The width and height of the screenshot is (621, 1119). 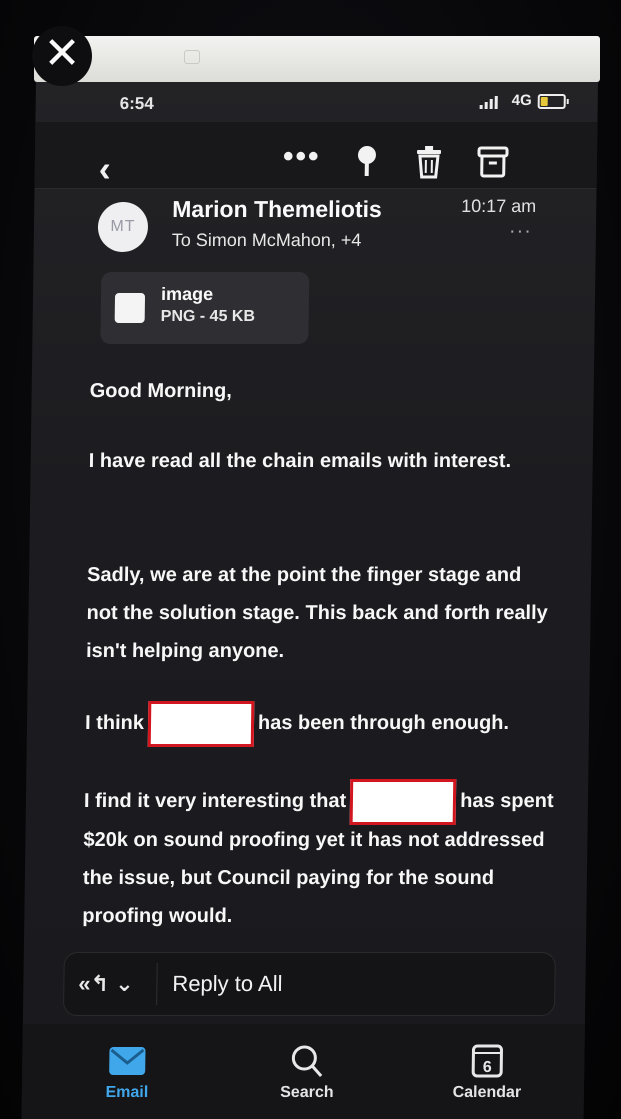 What do you see at coordinates (488, 102) in the screenshot?
I see `signal-icon` at bounding box center [488, 102].